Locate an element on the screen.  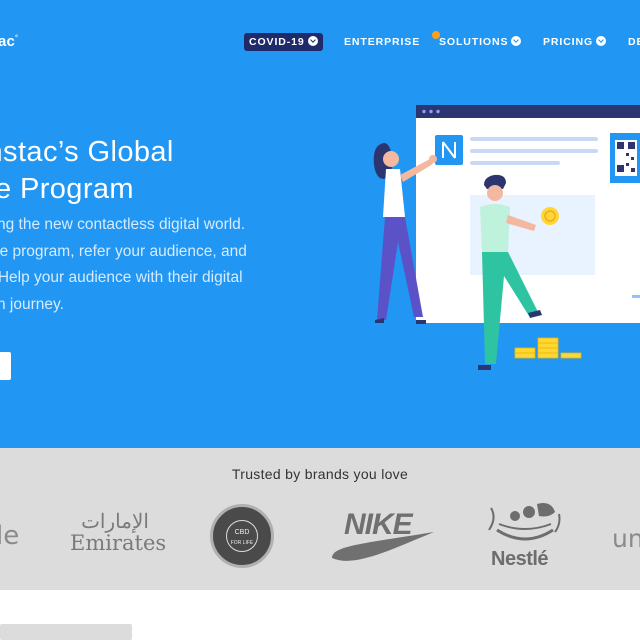
nav-covid-19-label: COVID-19 is located at coordinates (277, 42).